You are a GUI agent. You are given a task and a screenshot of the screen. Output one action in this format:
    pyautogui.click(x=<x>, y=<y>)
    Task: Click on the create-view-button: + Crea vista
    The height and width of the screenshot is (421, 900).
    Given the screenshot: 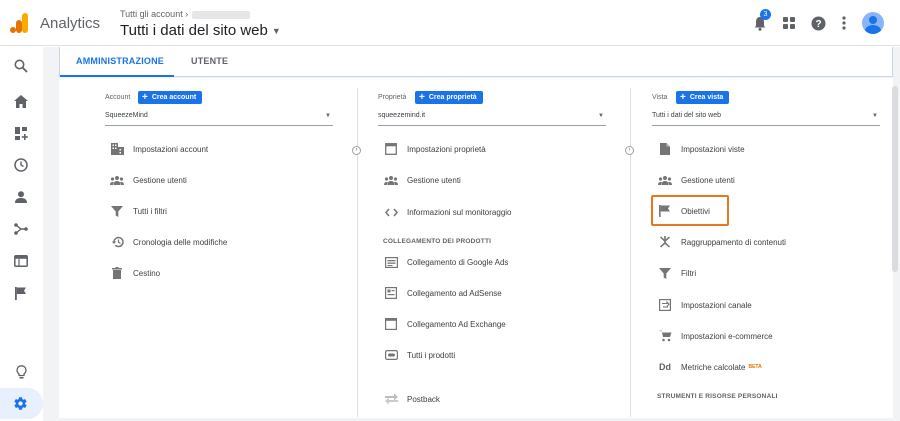 What is the action you would take?
    pyautogui.click(x=703, y=97)
    